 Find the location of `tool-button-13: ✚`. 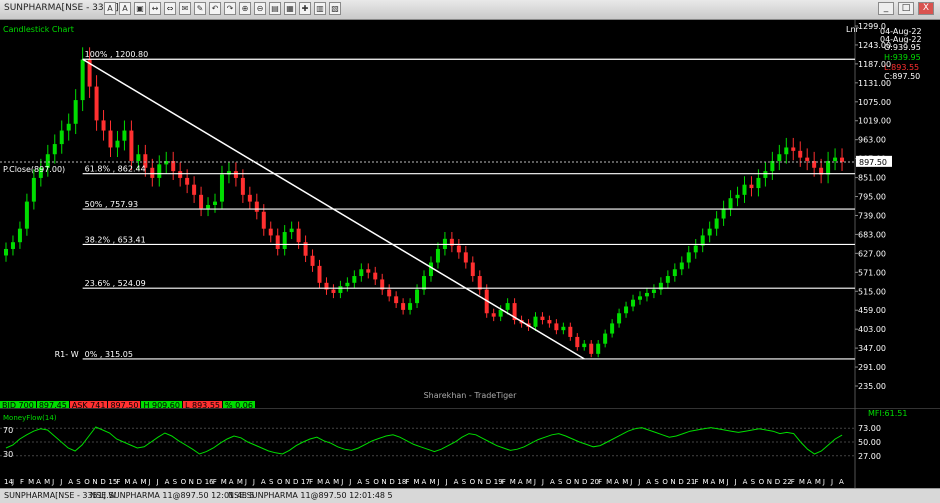

tool-button-13: ✚ is located at coordinates (305, 8).